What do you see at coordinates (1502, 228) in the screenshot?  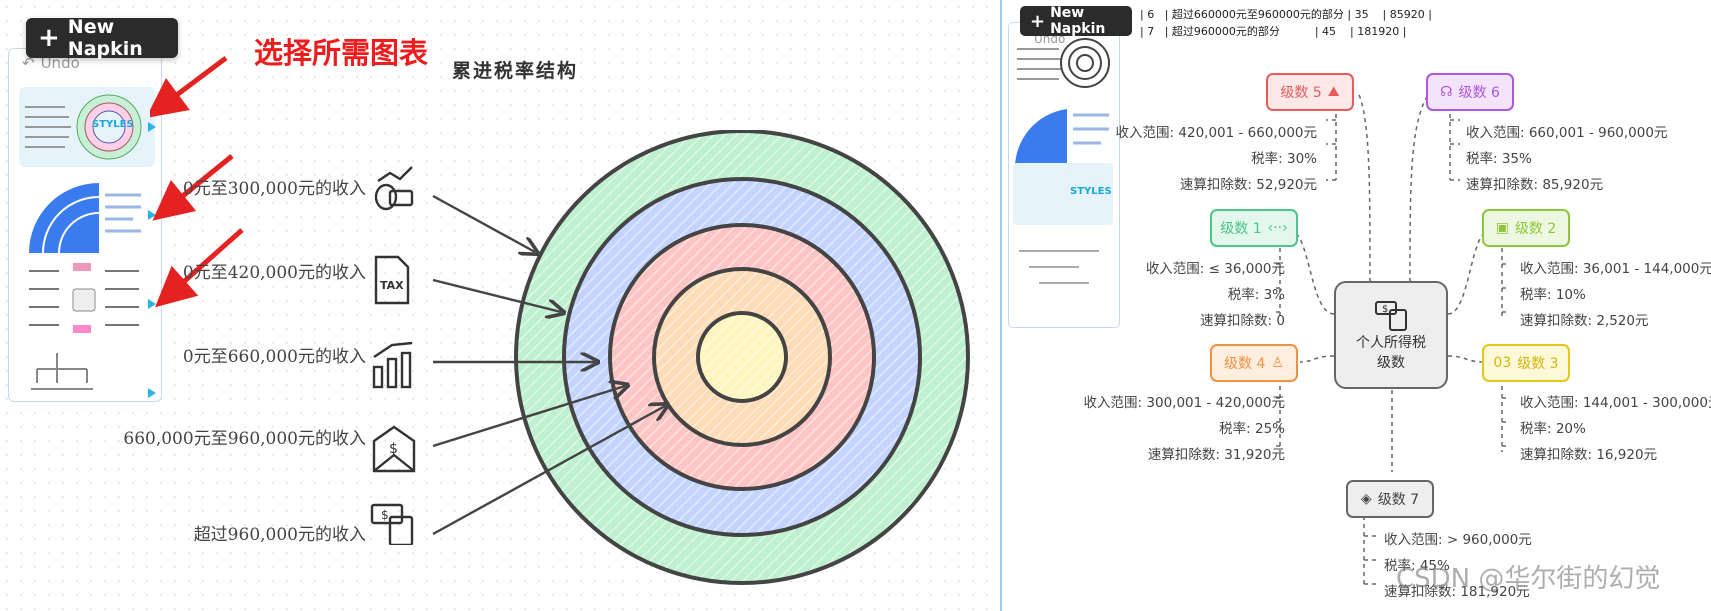 I see `money-icon: ▣` at bounding box center [1502, 228].